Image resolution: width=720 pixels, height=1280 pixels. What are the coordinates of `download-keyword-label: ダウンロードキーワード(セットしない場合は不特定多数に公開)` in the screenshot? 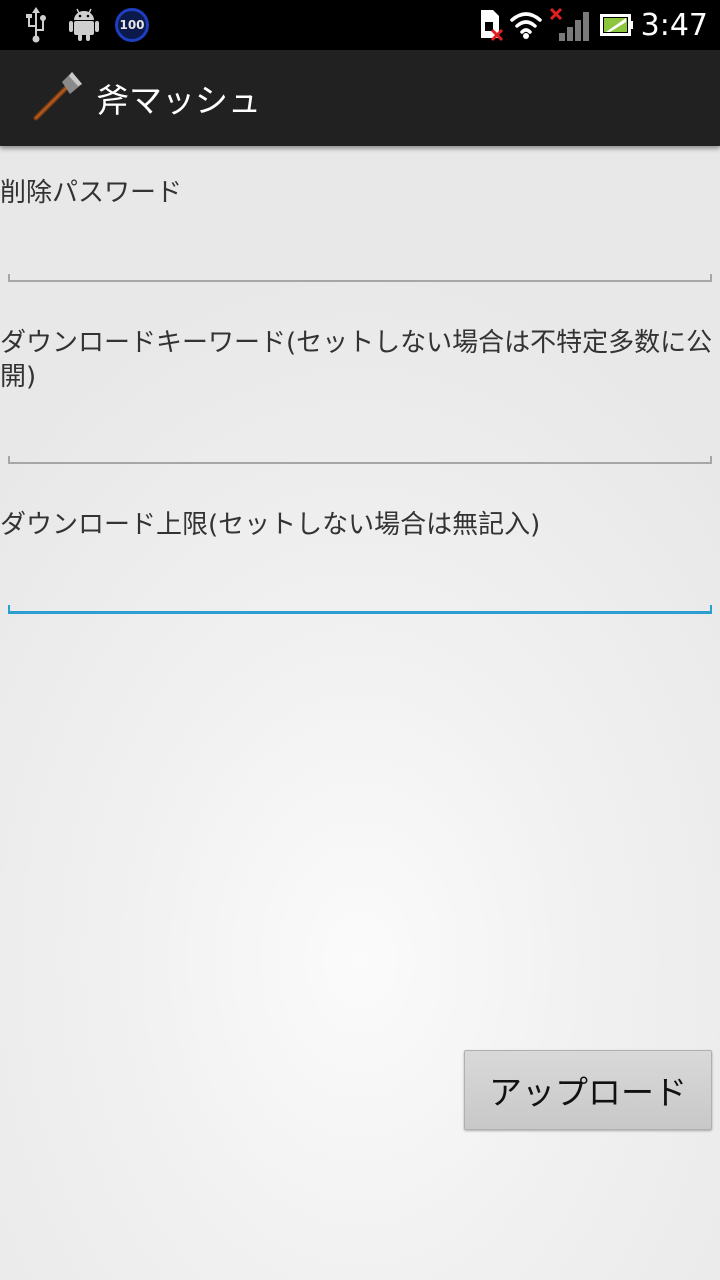 It's located at (356, 360).